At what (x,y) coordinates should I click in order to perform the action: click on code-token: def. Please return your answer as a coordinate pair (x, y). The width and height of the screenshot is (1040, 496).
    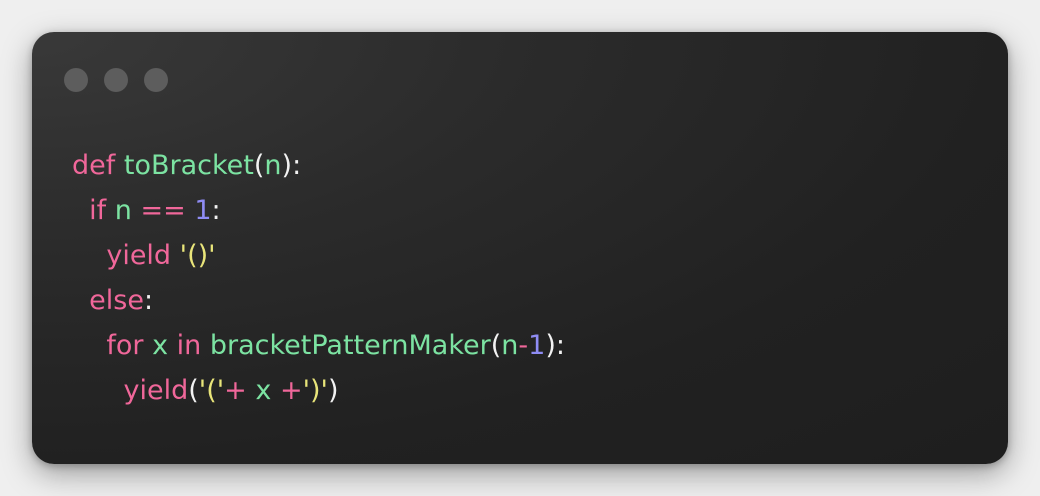
    Looking at the image, I should click on (94, 165).